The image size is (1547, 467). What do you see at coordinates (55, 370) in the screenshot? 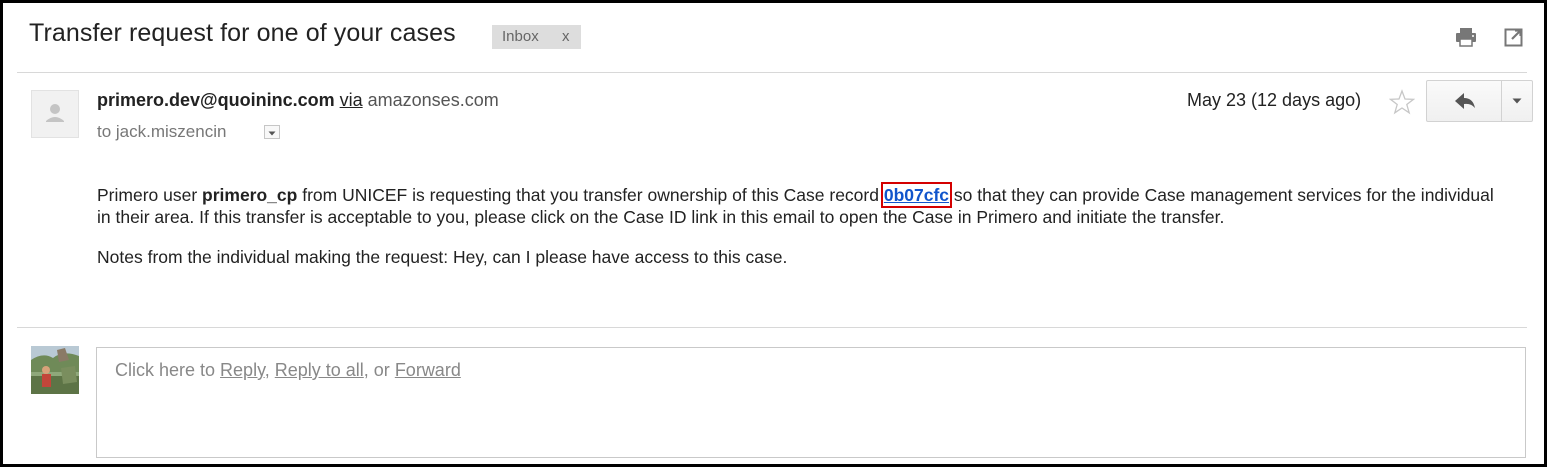
I see `user-avatar` at bounding box center [55, 370].